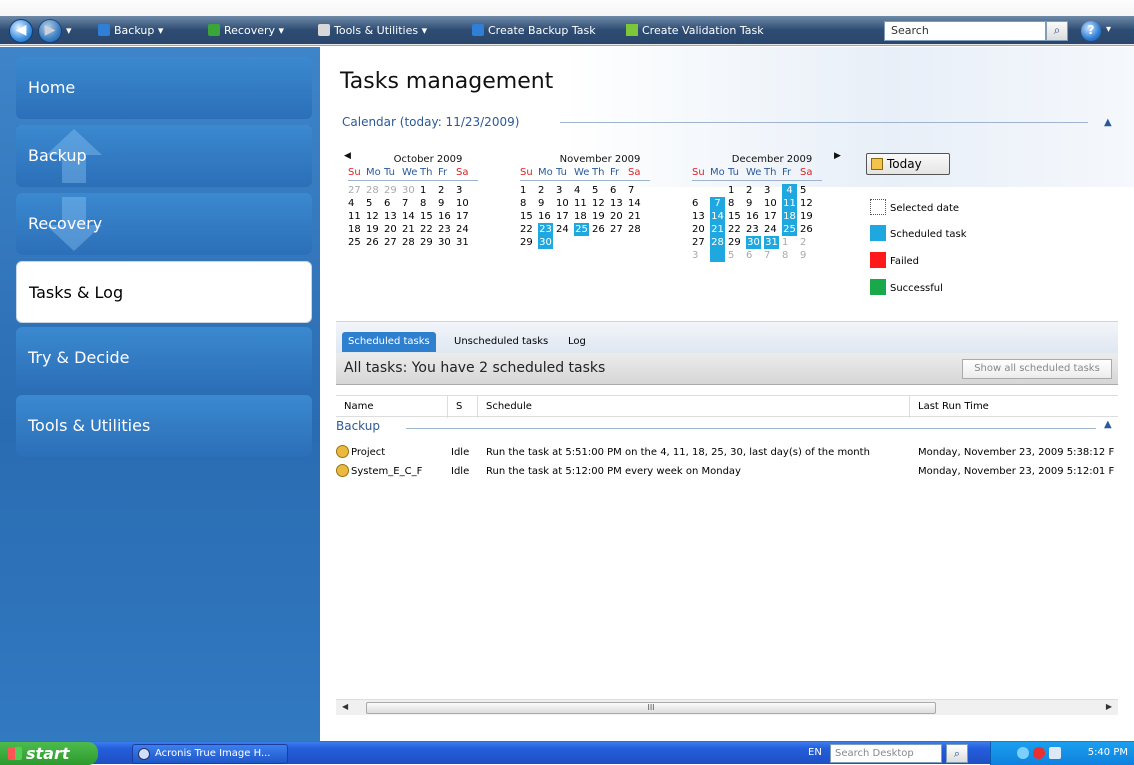 Image resolution: width=1134 pixels, height=765 pixels. I want to click on column-header-last-run-time: Last Run Time, so click(1014, 407).